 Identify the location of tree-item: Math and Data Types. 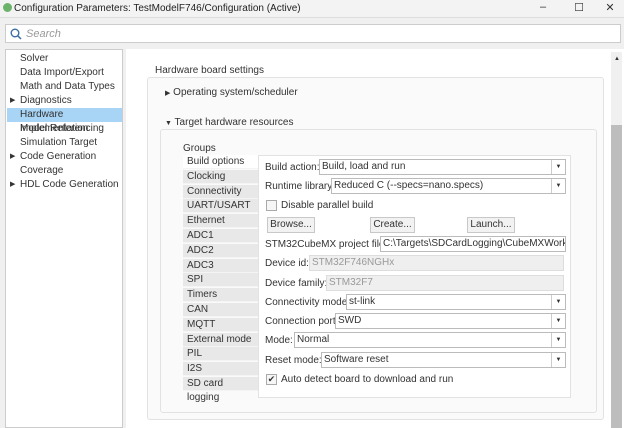
(64, 87).